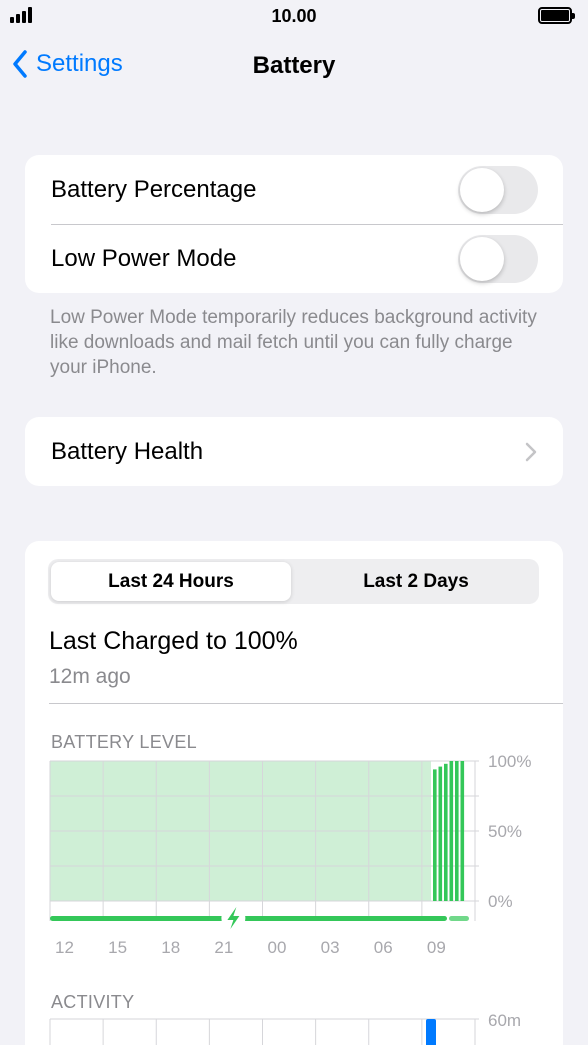  Describe the element at coordinates (248, 918) in the screenshot. I see `charging-baseline` at that location.